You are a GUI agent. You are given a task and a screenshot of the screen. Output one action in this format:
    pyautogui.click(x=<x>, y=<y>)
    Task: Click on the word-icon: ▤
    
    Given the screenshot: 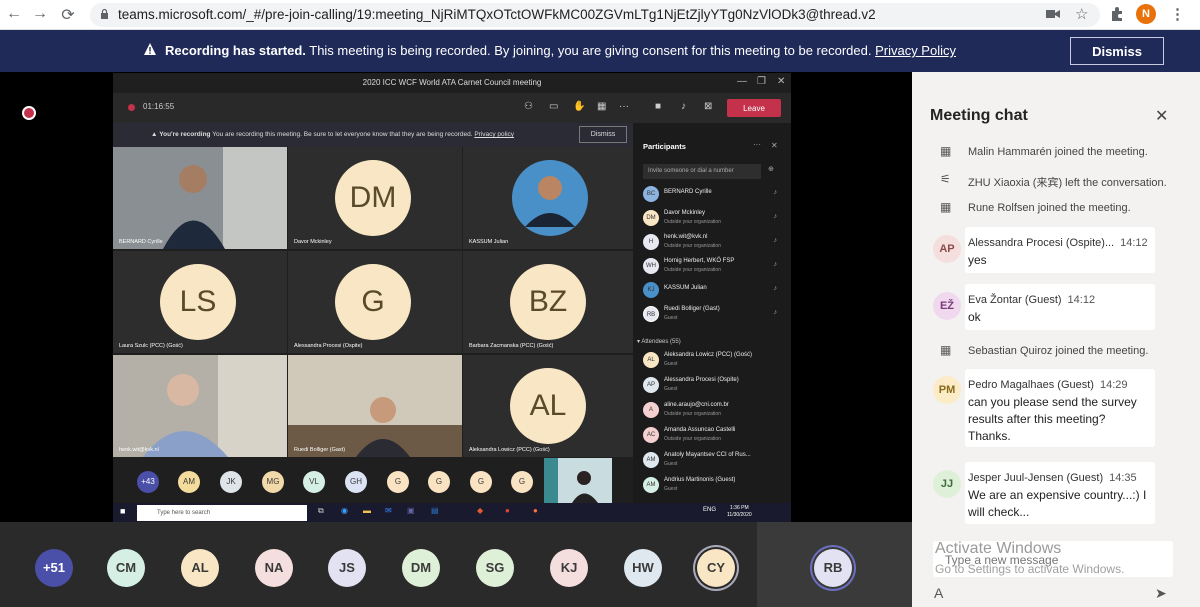 What is the action you would take?
    pyautogui.click(x=435, y=510)
    